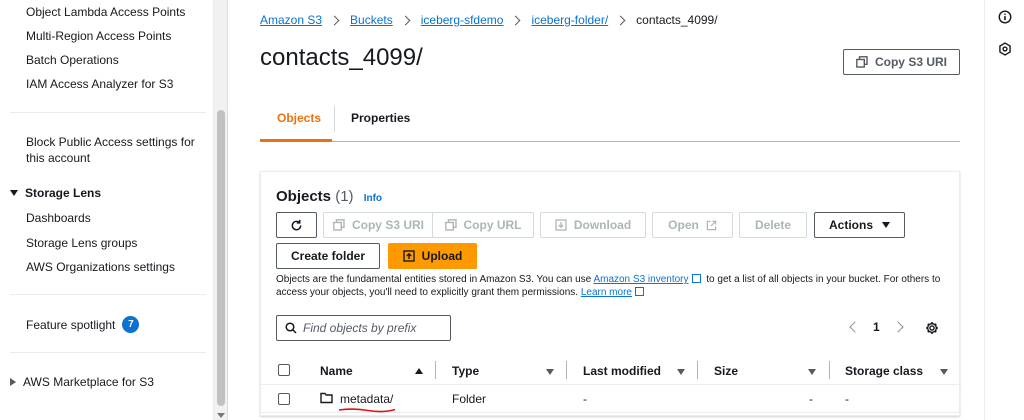 This screenshot has height=420, width=1024. I want to click on red-underline-annotation, so click(367, 410).